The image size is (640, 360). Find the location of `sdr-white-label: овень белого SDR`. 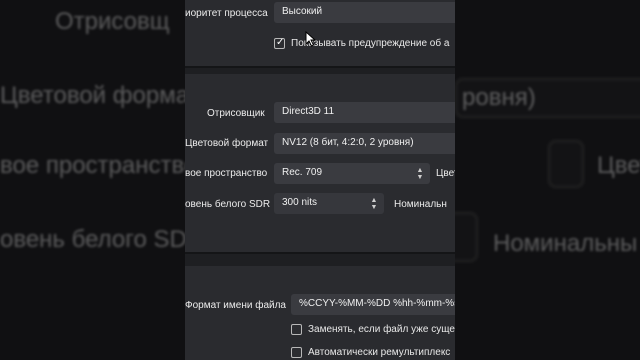

sdr-white-label: овень белого SDR is located at coordinates (228, 204).